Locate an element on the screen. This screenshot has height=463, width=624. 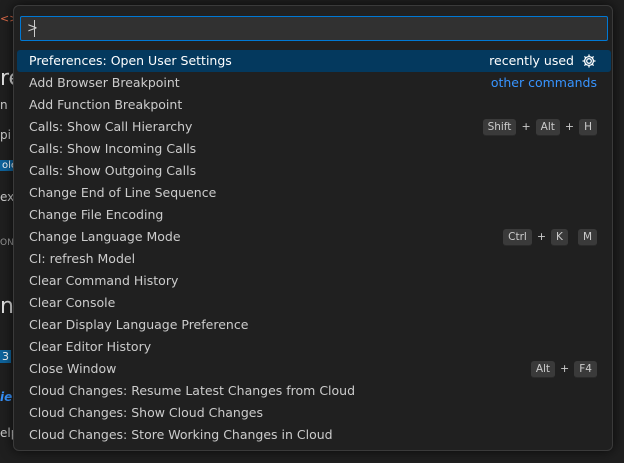
command-item: Clear Display Language Preference is located at coordinates (314, 325).